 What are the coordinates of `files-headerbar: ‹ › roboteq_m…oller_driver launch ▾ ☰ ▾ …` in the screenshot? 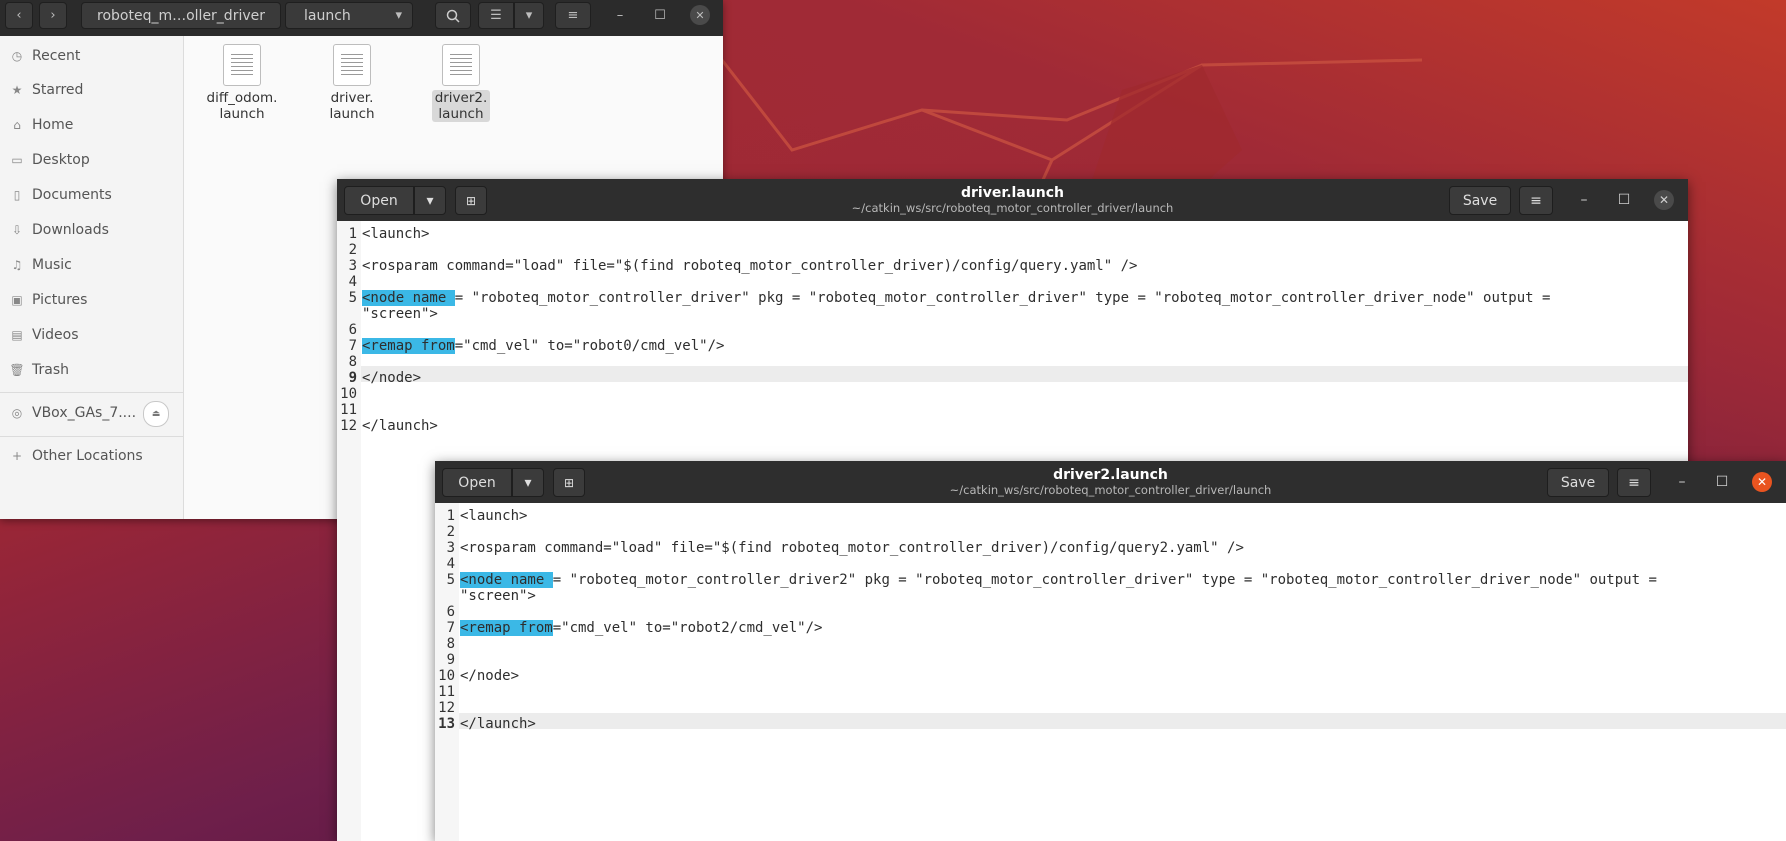 It's located at (361, 18).